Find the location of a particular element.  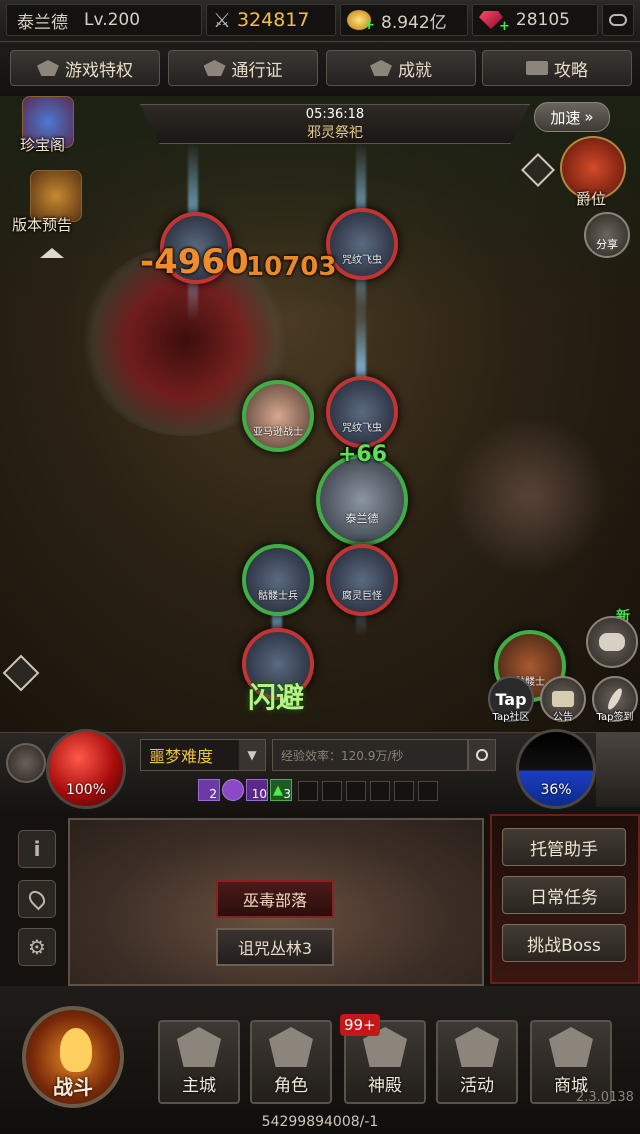

up-arrow-icon: ▲ is located at coordinates (278, 790).